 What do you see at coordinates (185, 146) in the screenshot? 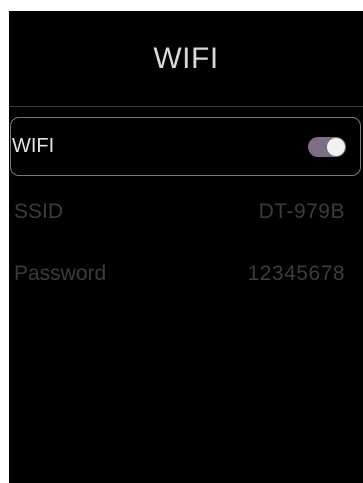
I see `wifi-toggle-row: WIFI` at bounding box center [185, 146].